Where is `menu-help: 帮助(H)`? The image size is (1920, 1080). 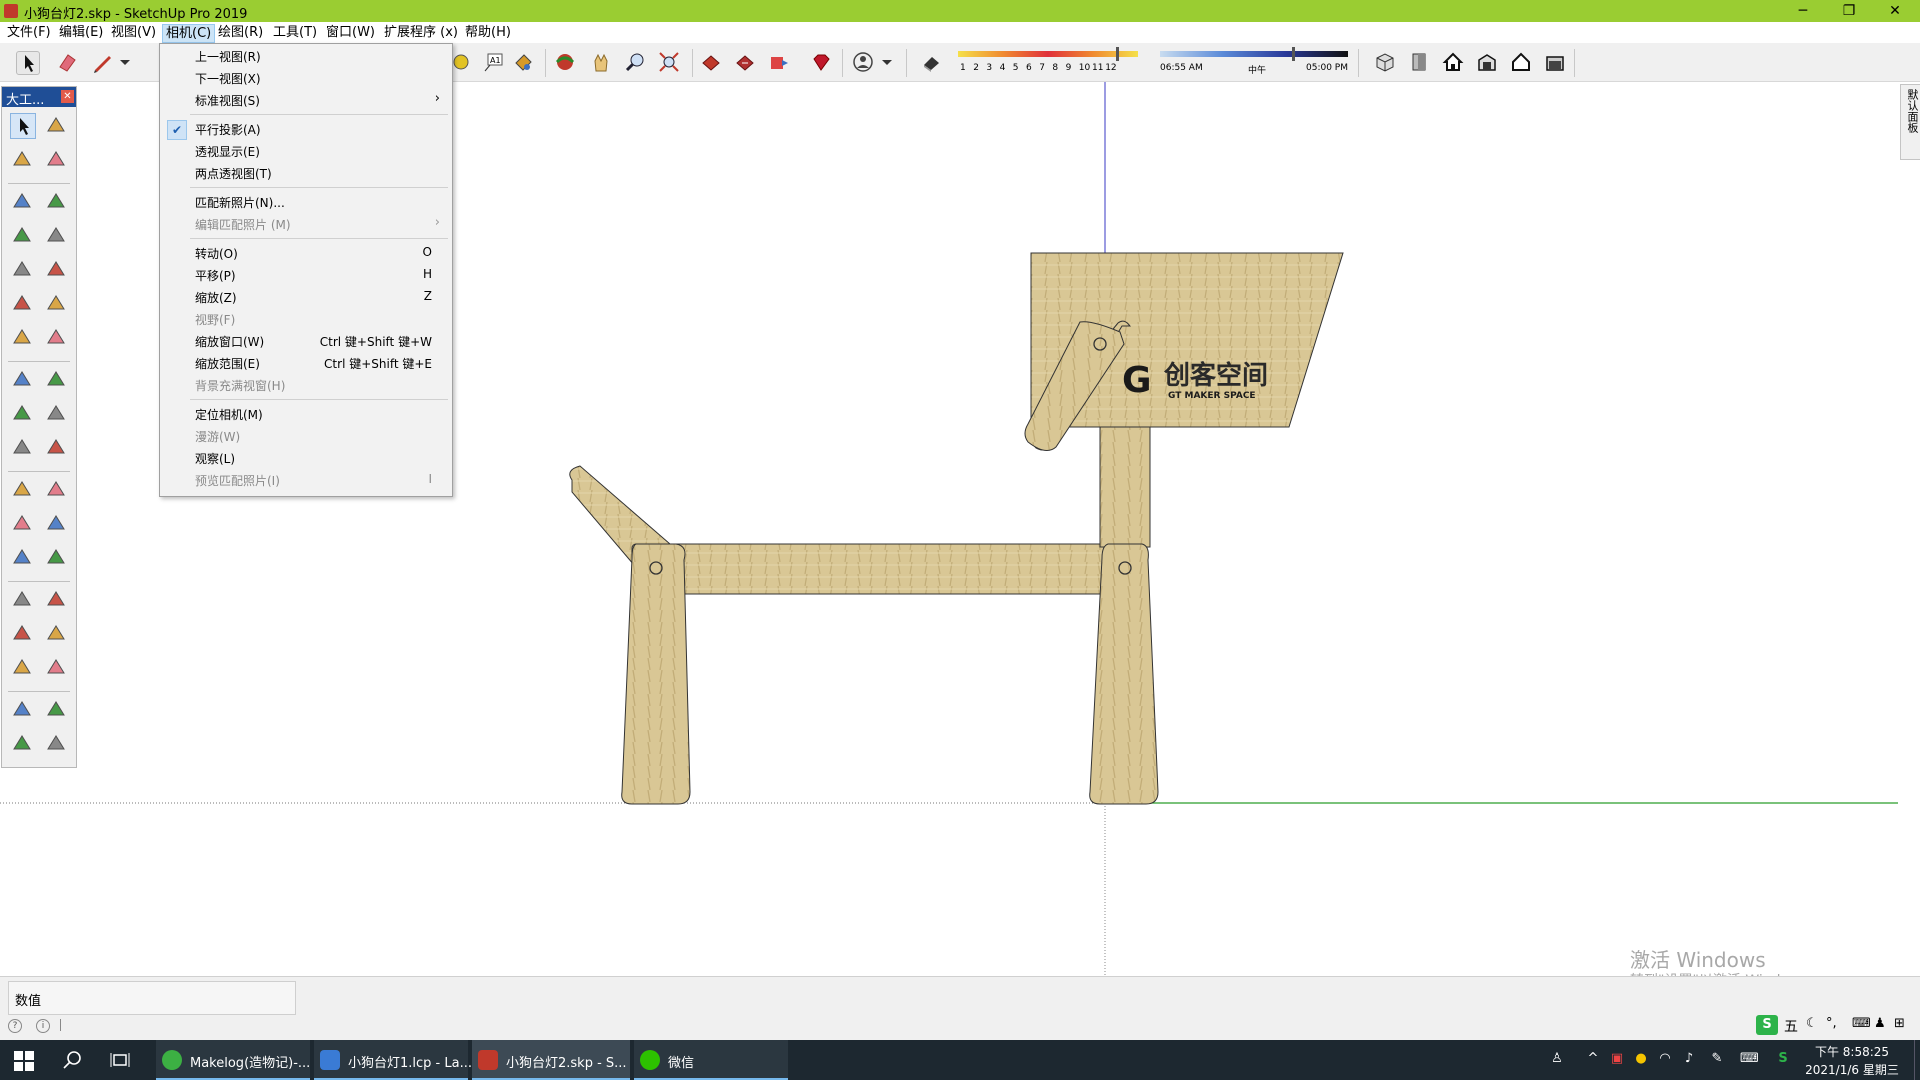
menu-help: 帮助(H) is located at coordinates (488, 32).